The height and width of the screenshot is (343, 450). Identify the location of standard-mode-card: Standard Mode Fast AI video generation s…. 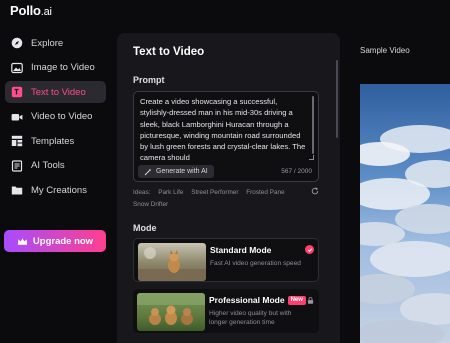
(226, 260).